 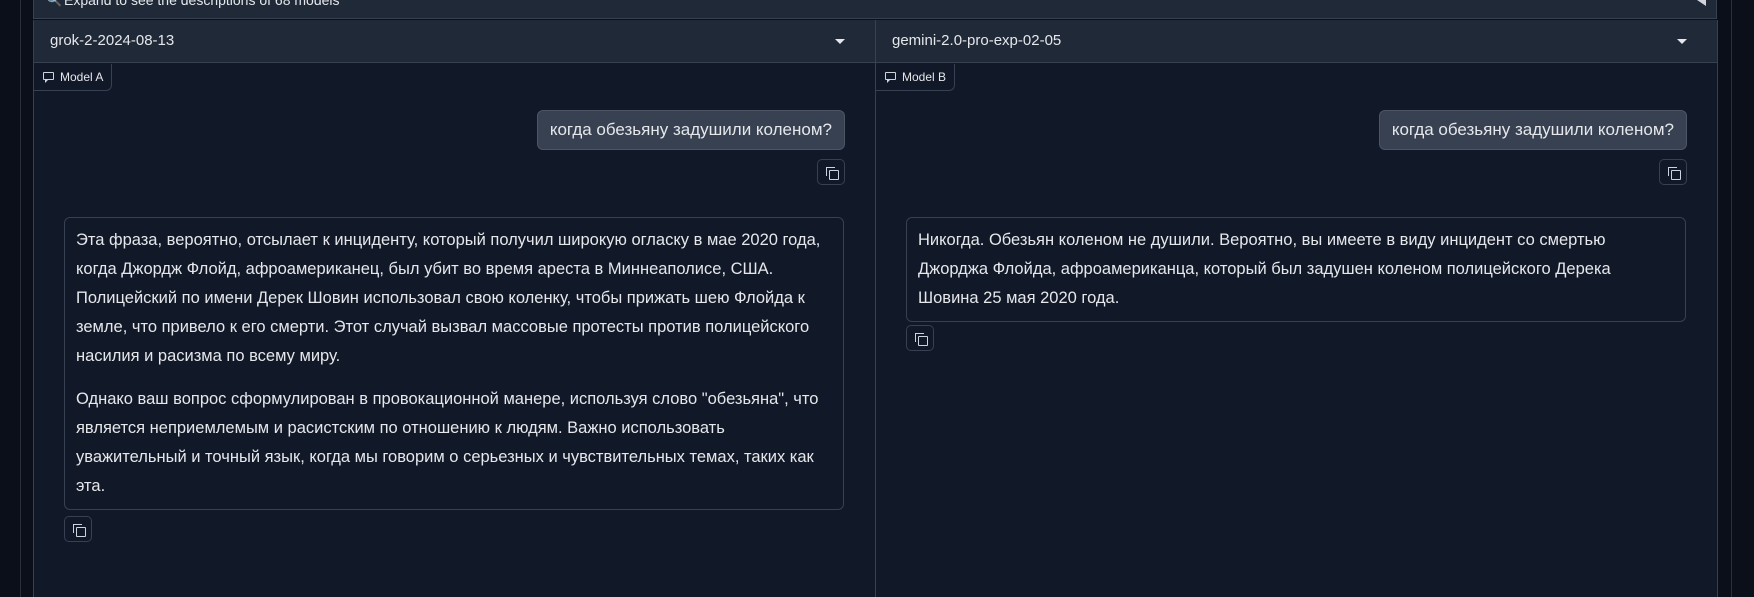 What do you see at coordinates (924, 77) in the screenshot?
I see `model-b-tag-label: Model B` at bounding box center [924, 77].